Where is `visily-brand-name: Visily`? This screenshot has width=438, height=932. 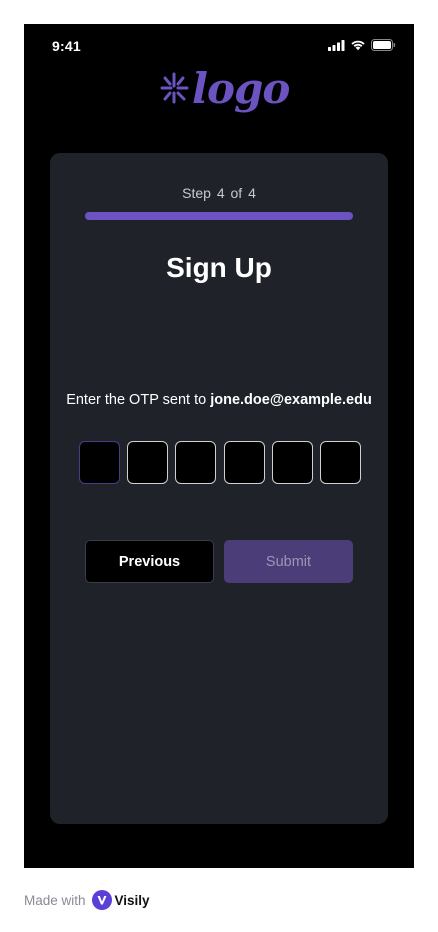 visily-brand-name: Visily is located at coordinates (132, 900).